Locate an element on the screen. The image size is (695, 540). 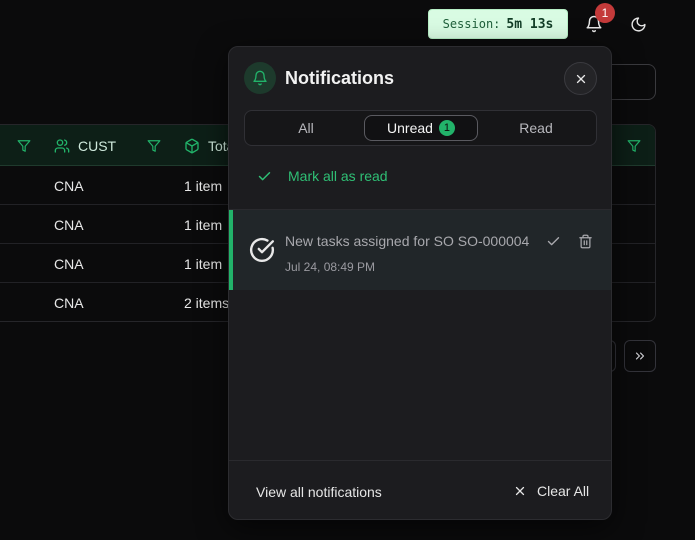
session-value: 5m 13s is located at coordinates (530, 24).